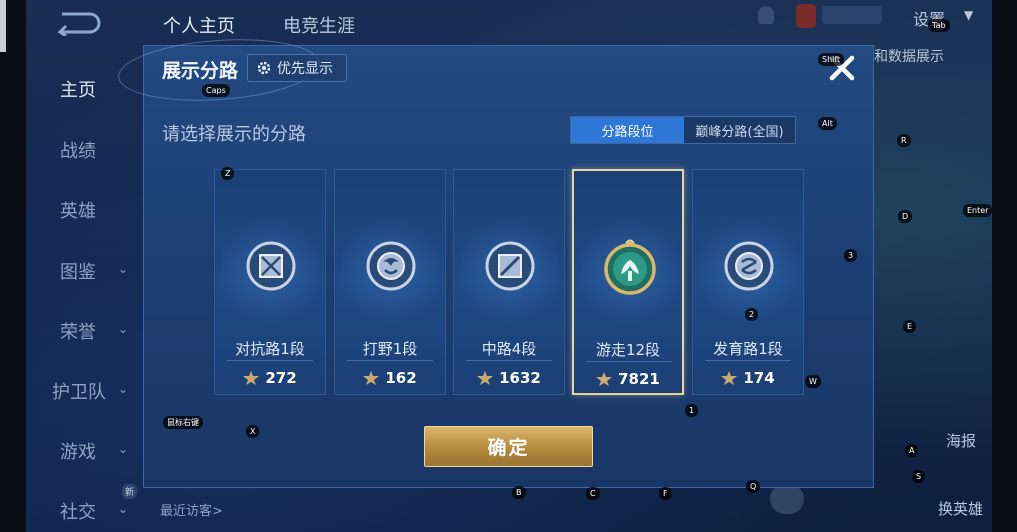 Image resolution: width=1017 pixels, height=532 pixels. Describe the element at coordinates (766, 15) in the screenshot. I see `bell-icon` at that location.